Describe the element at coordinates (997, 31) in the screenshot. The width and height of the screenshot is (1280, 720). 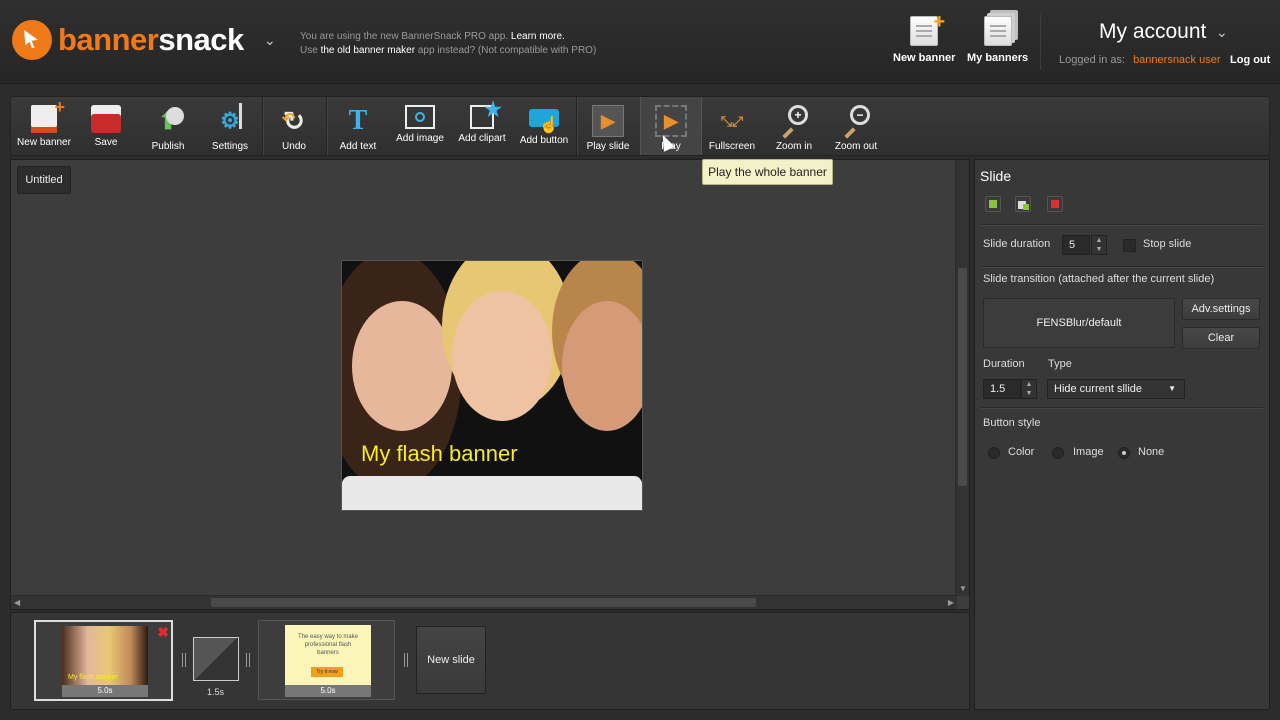
I see `documents-stack-icon` at that location.